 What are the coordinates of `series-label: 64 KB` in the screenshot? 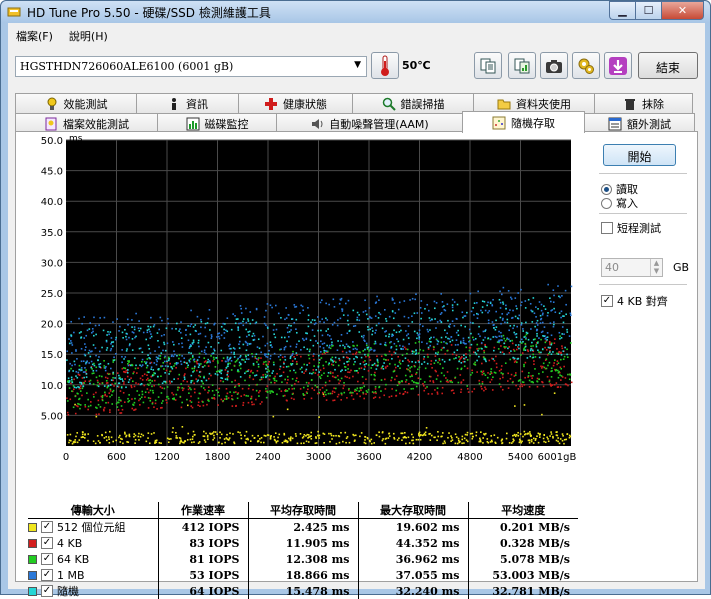 It's located at (73, 559).